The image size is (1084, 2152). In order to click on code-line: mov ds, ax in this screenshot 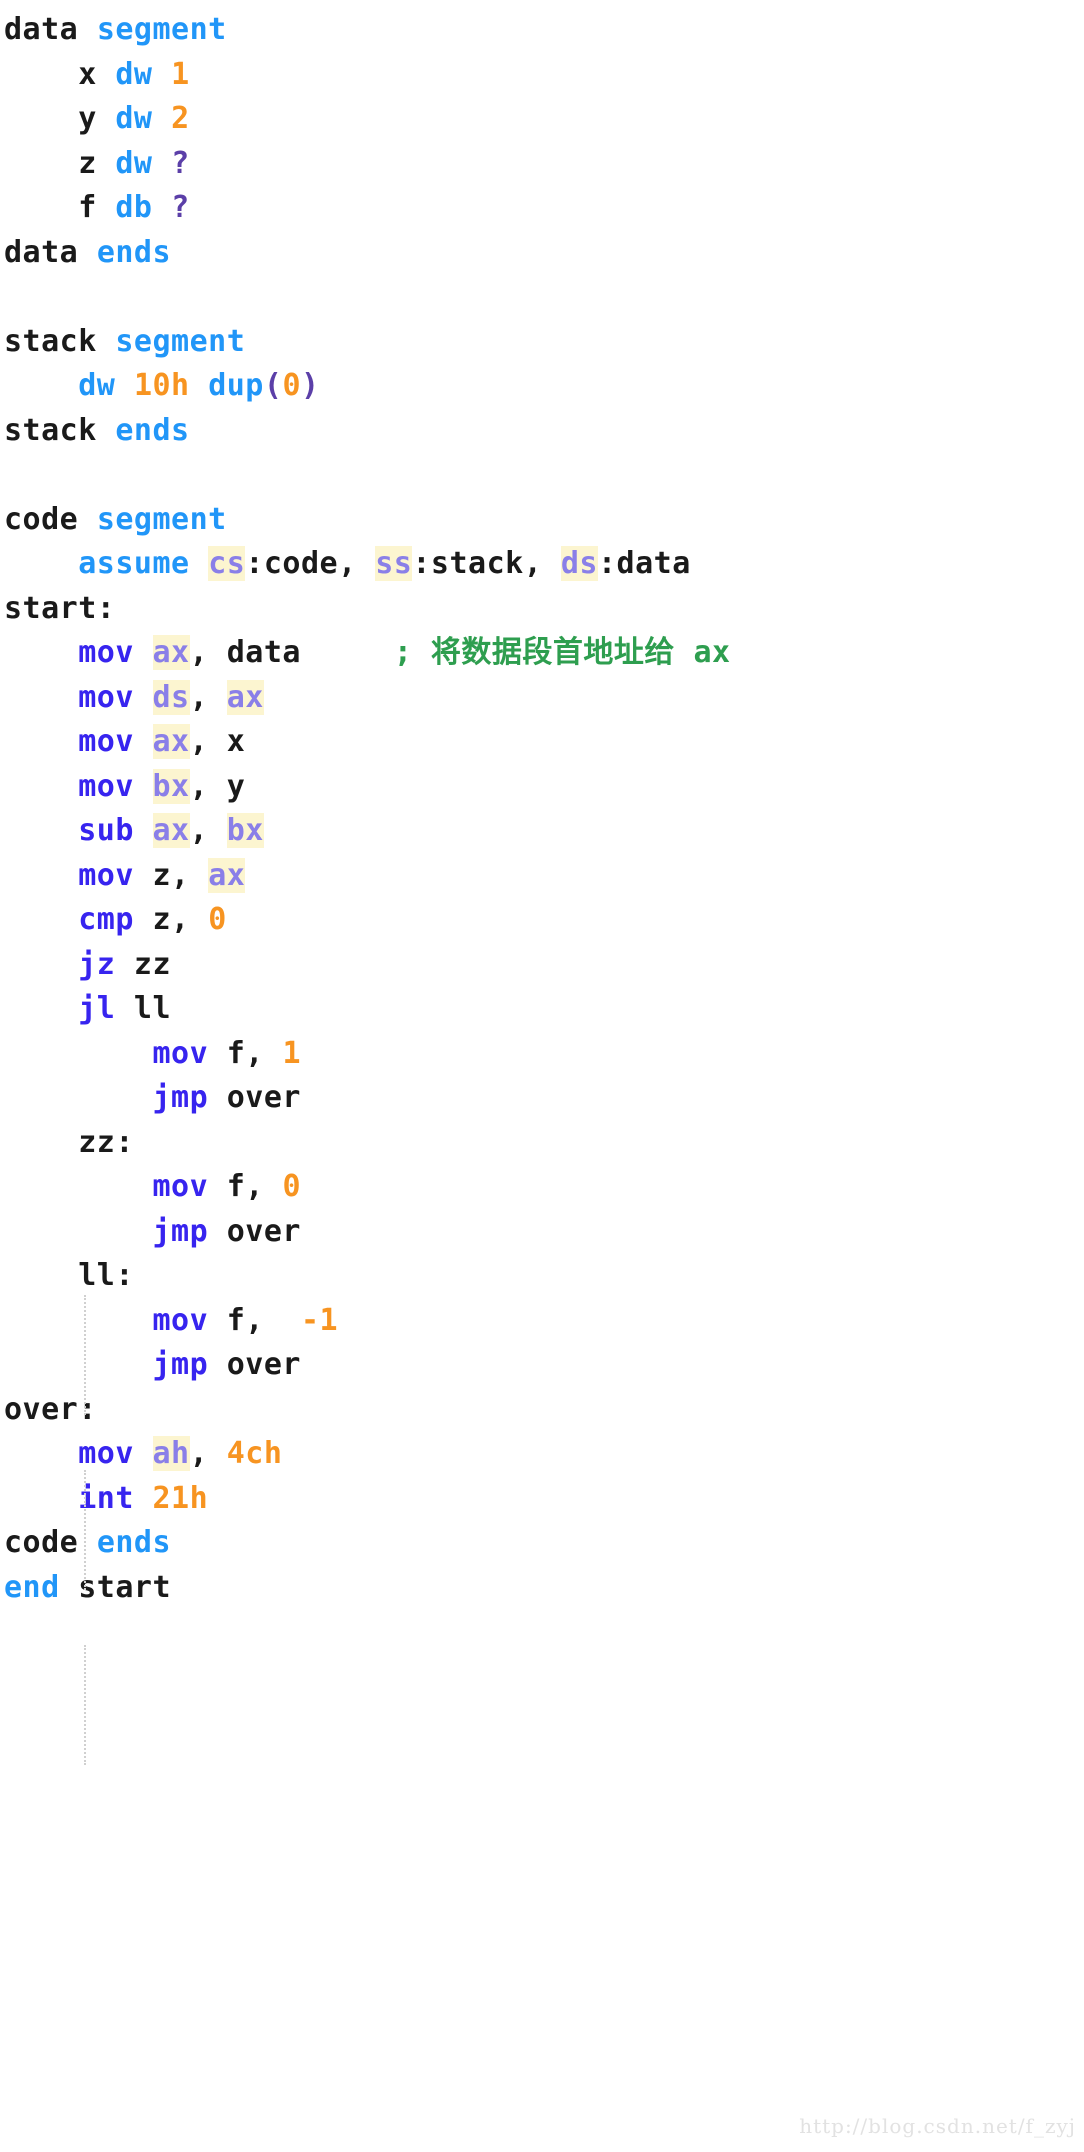, I will do `click(542, 698)`.